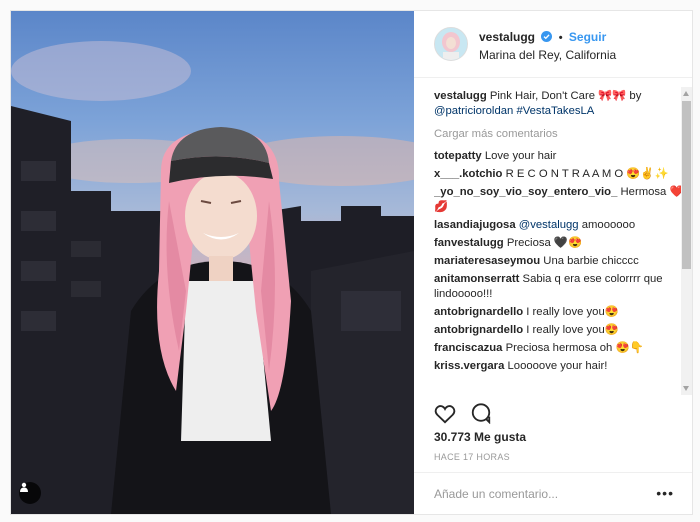  Describe the element at coordinates (473, 111) in the screenshot. I see `caption-mention: @patricioroldan` at that location.